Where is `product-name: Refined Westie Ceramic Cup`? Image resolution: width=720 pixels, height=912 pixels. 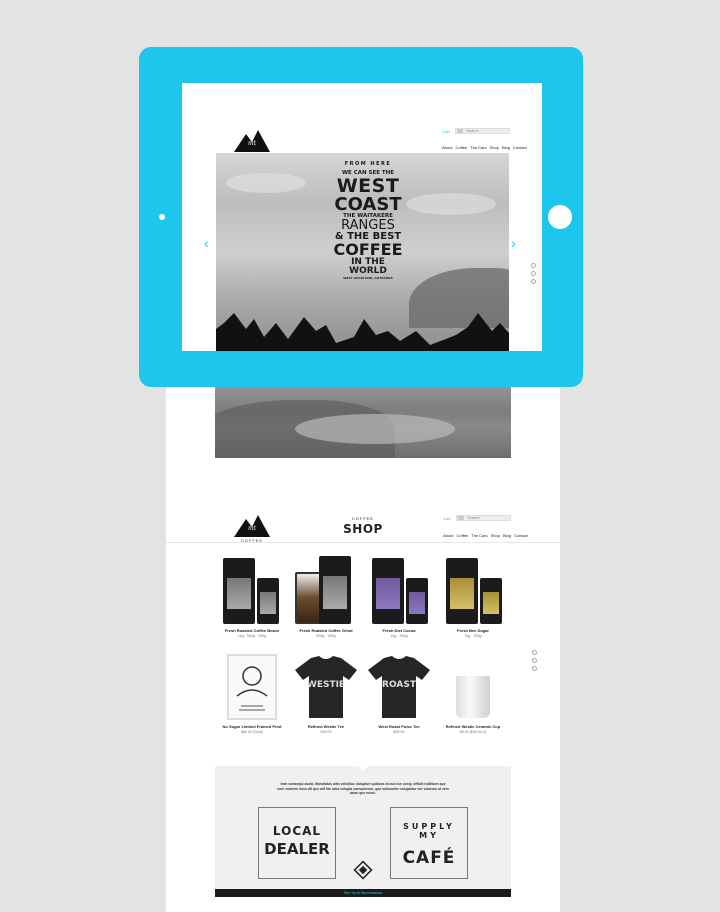
product-name: Refined Westie Ceramic Cup is located at coordinates (473, 726).